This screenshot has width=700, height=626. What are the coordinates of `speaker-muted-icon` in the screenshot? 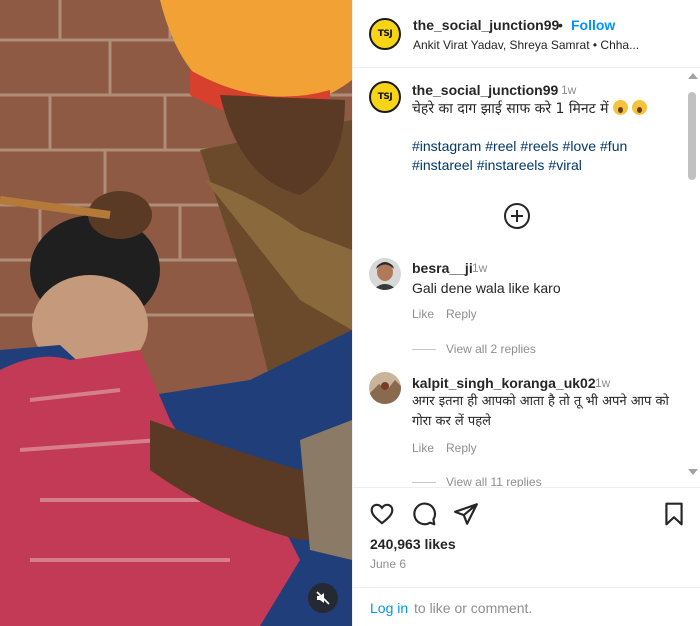 It's located at (323, 598).